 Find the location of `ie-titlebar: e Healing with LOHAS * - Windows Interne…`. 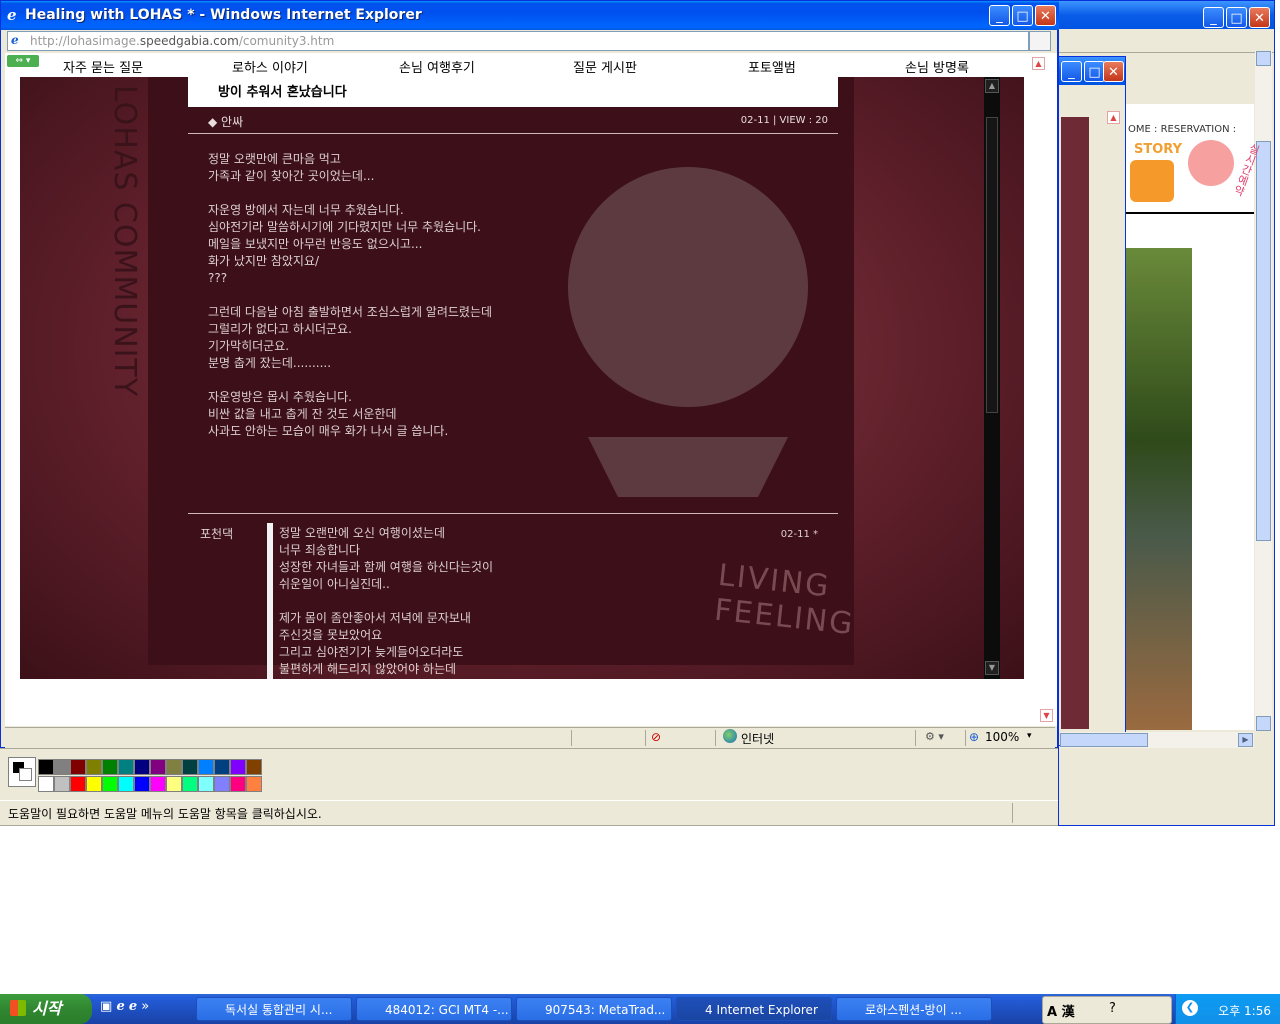

ie-titlebar: e Healing with LOHAS * - Windows Interne… is located at coordinates (530, 15).